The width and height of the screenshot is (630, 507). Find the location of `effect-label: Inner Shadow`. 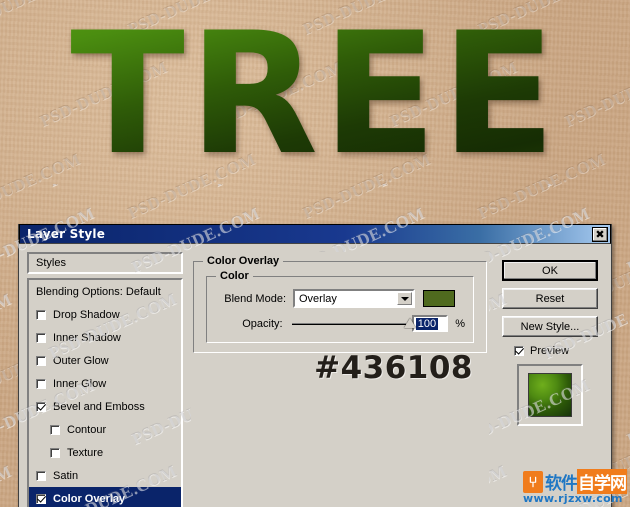

effect-label: Inner Shadow is located at coordinates (87, 337).